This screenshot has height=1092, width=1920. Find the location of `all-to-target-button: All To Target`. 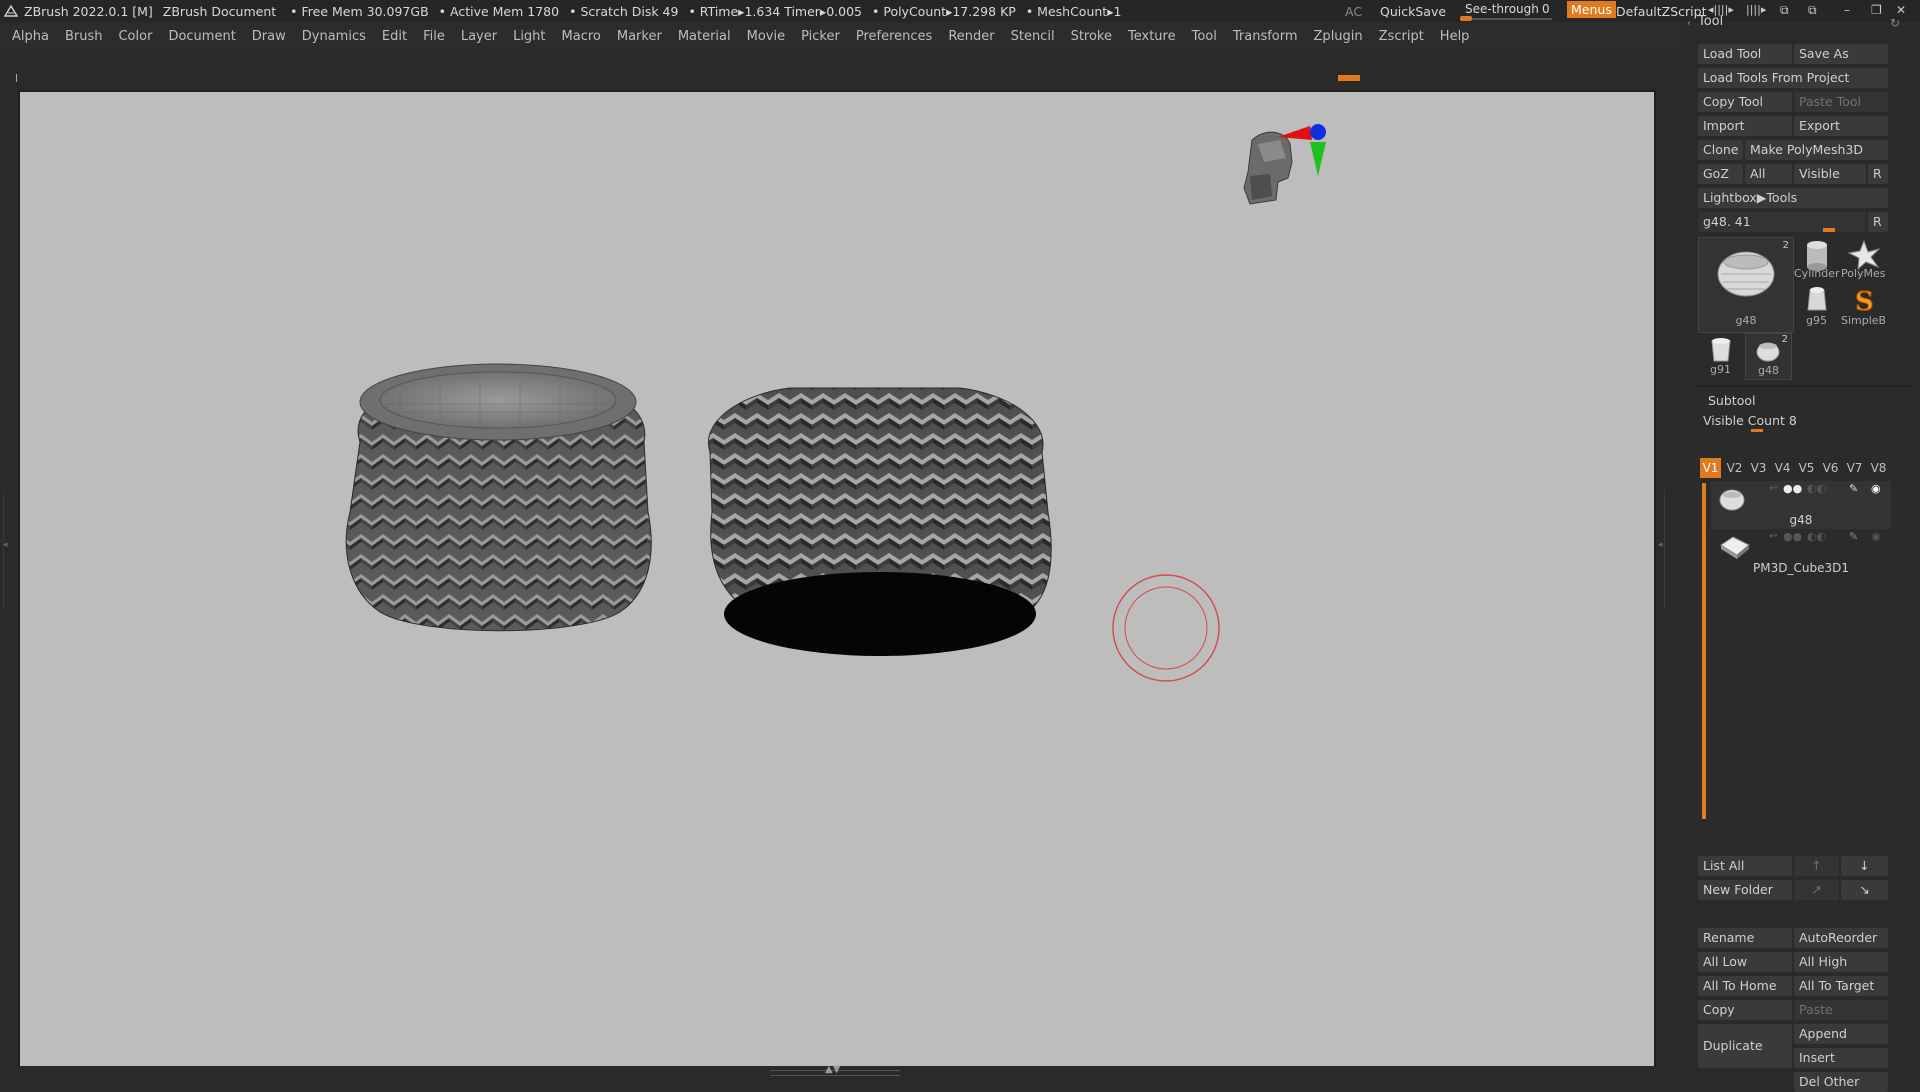

all-to-target-button: All To Target is located at coordinates (1841, 986).